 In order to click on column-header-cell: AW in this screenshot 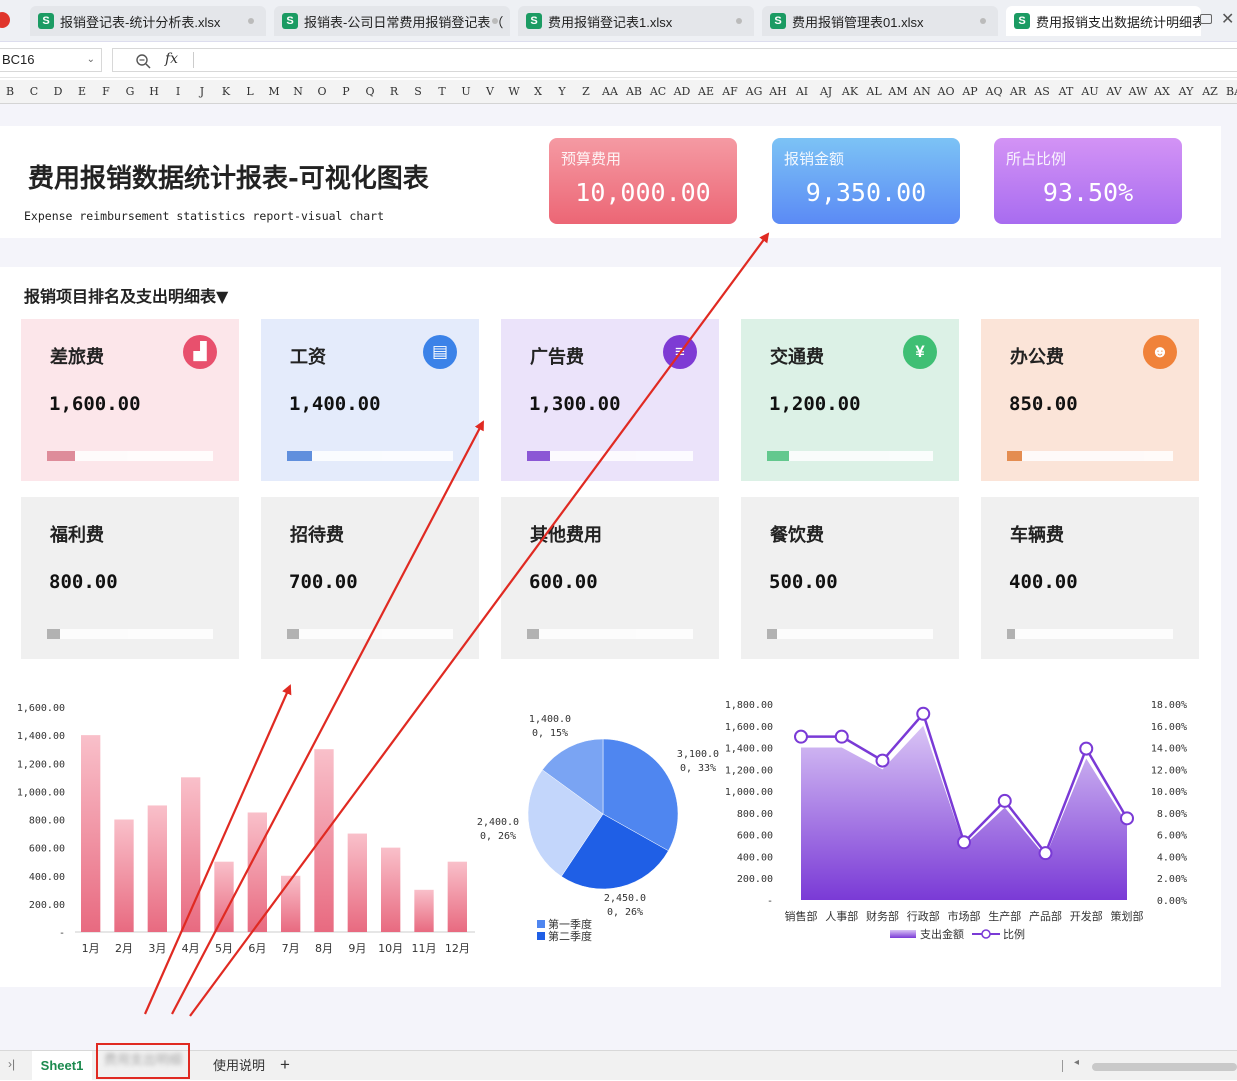, I will do `click(1138, 91)`.